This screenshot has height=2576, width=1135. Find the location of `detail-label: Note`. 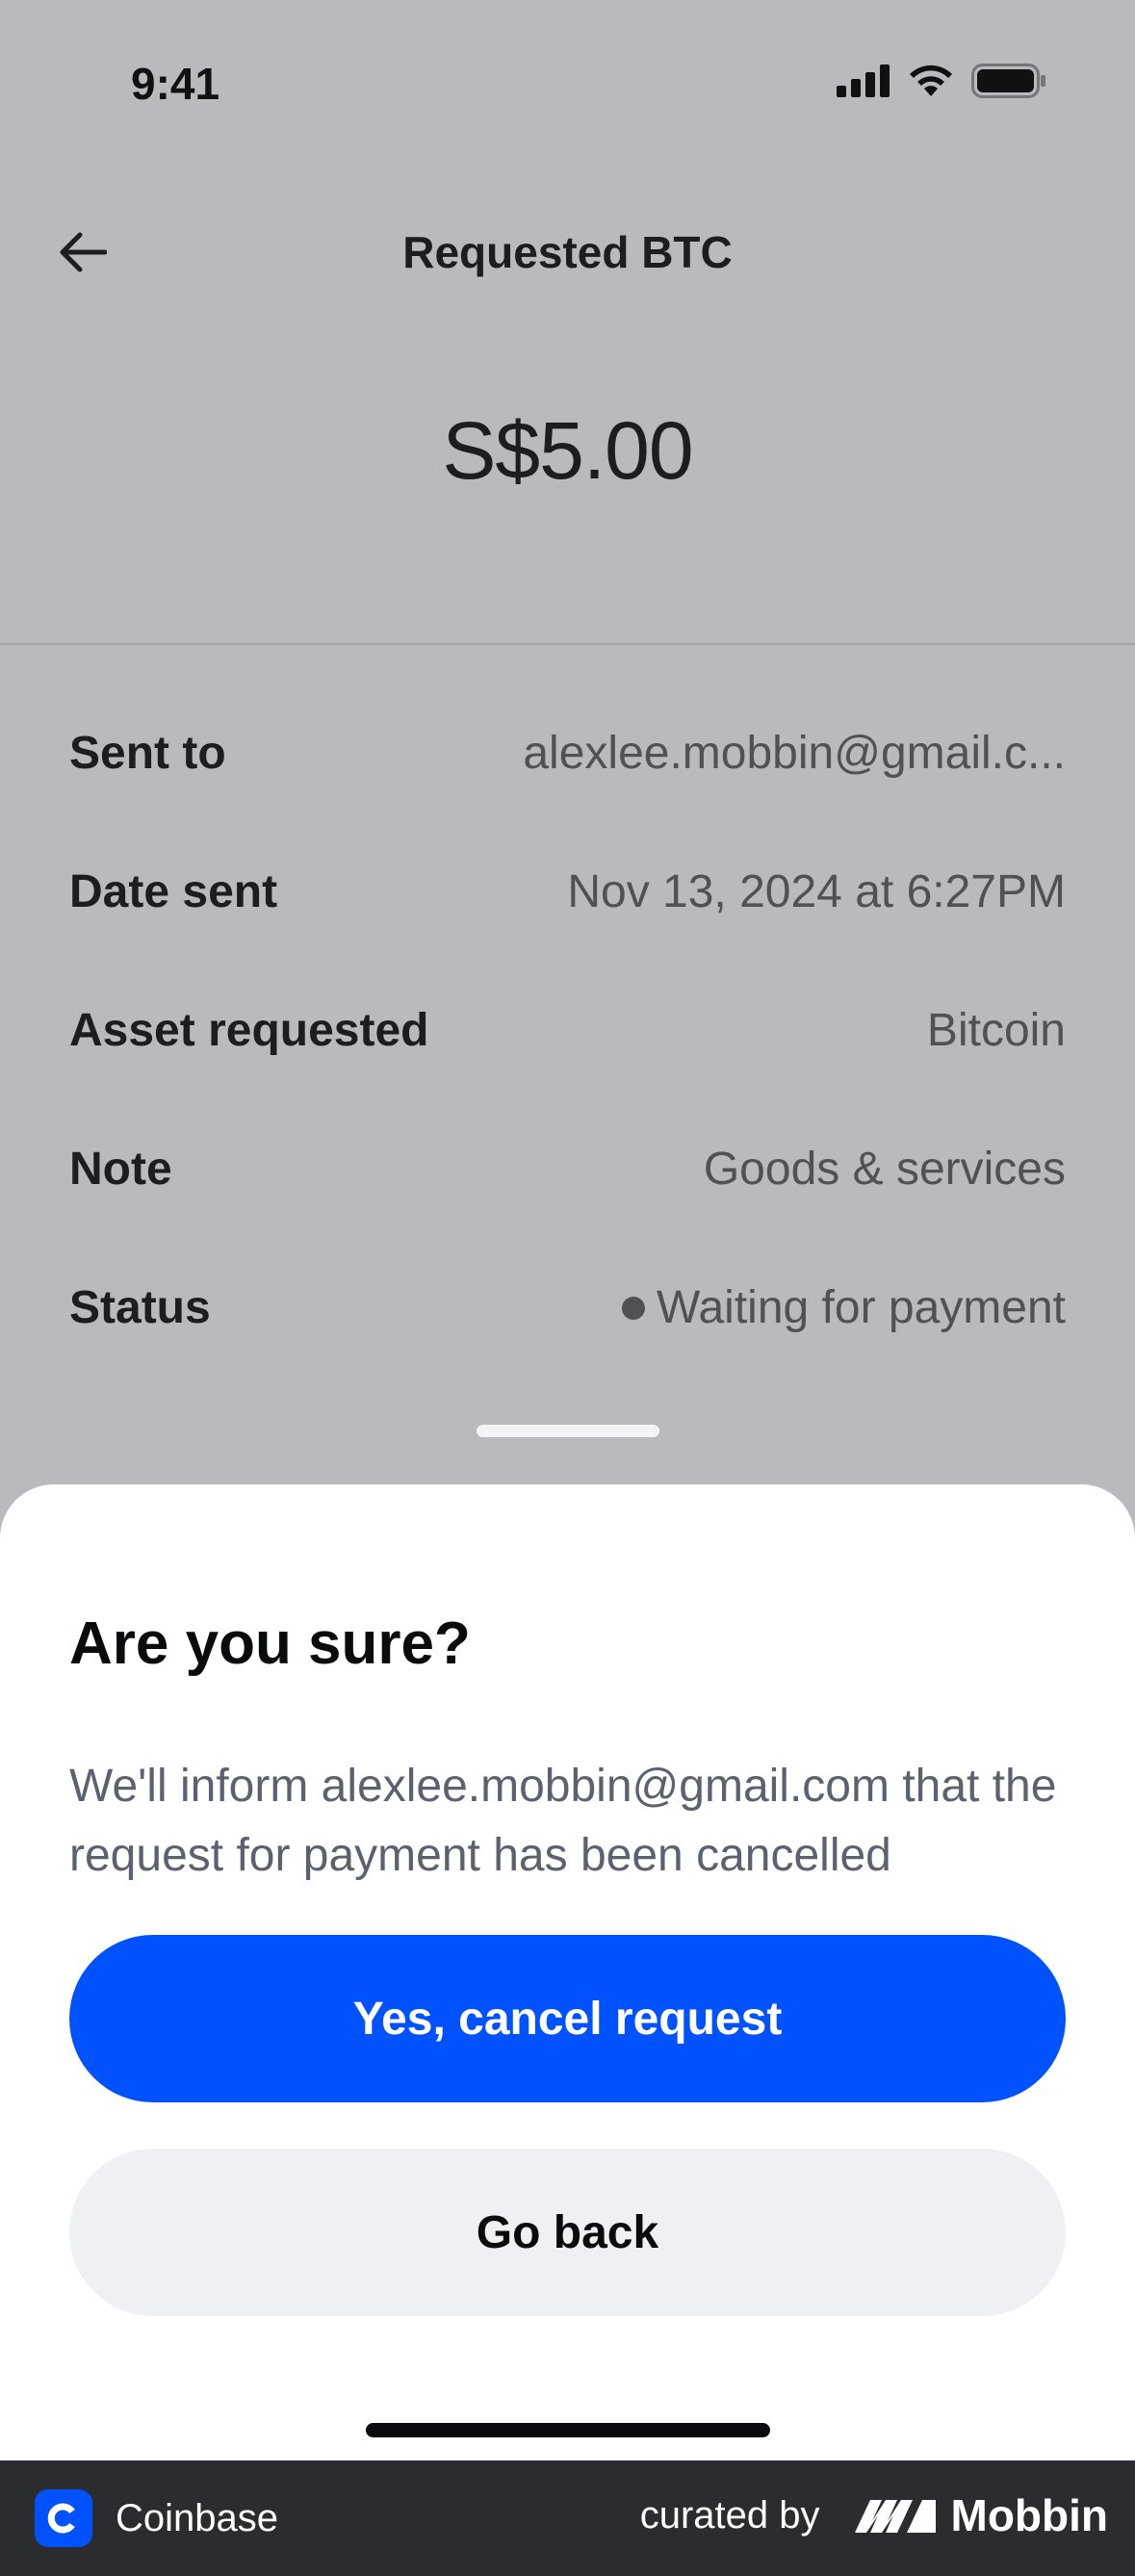

detail-label: Note is located at coordinates (120, 1169).